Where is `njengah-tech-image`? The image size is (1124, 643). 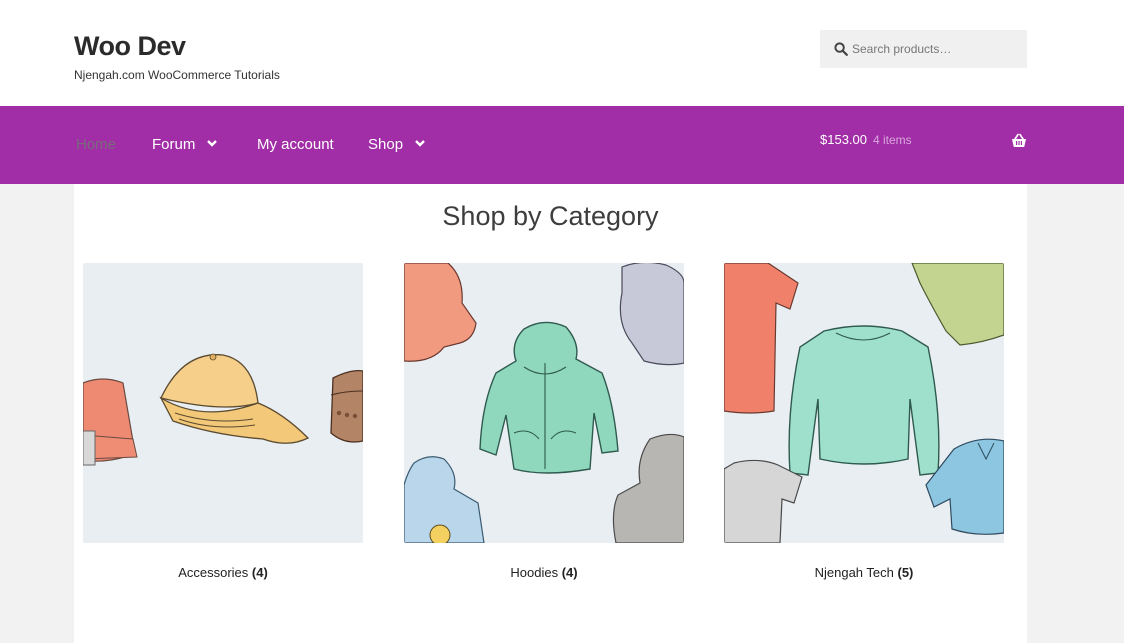 njengah-tech-image is located at coordinates (864, 403).